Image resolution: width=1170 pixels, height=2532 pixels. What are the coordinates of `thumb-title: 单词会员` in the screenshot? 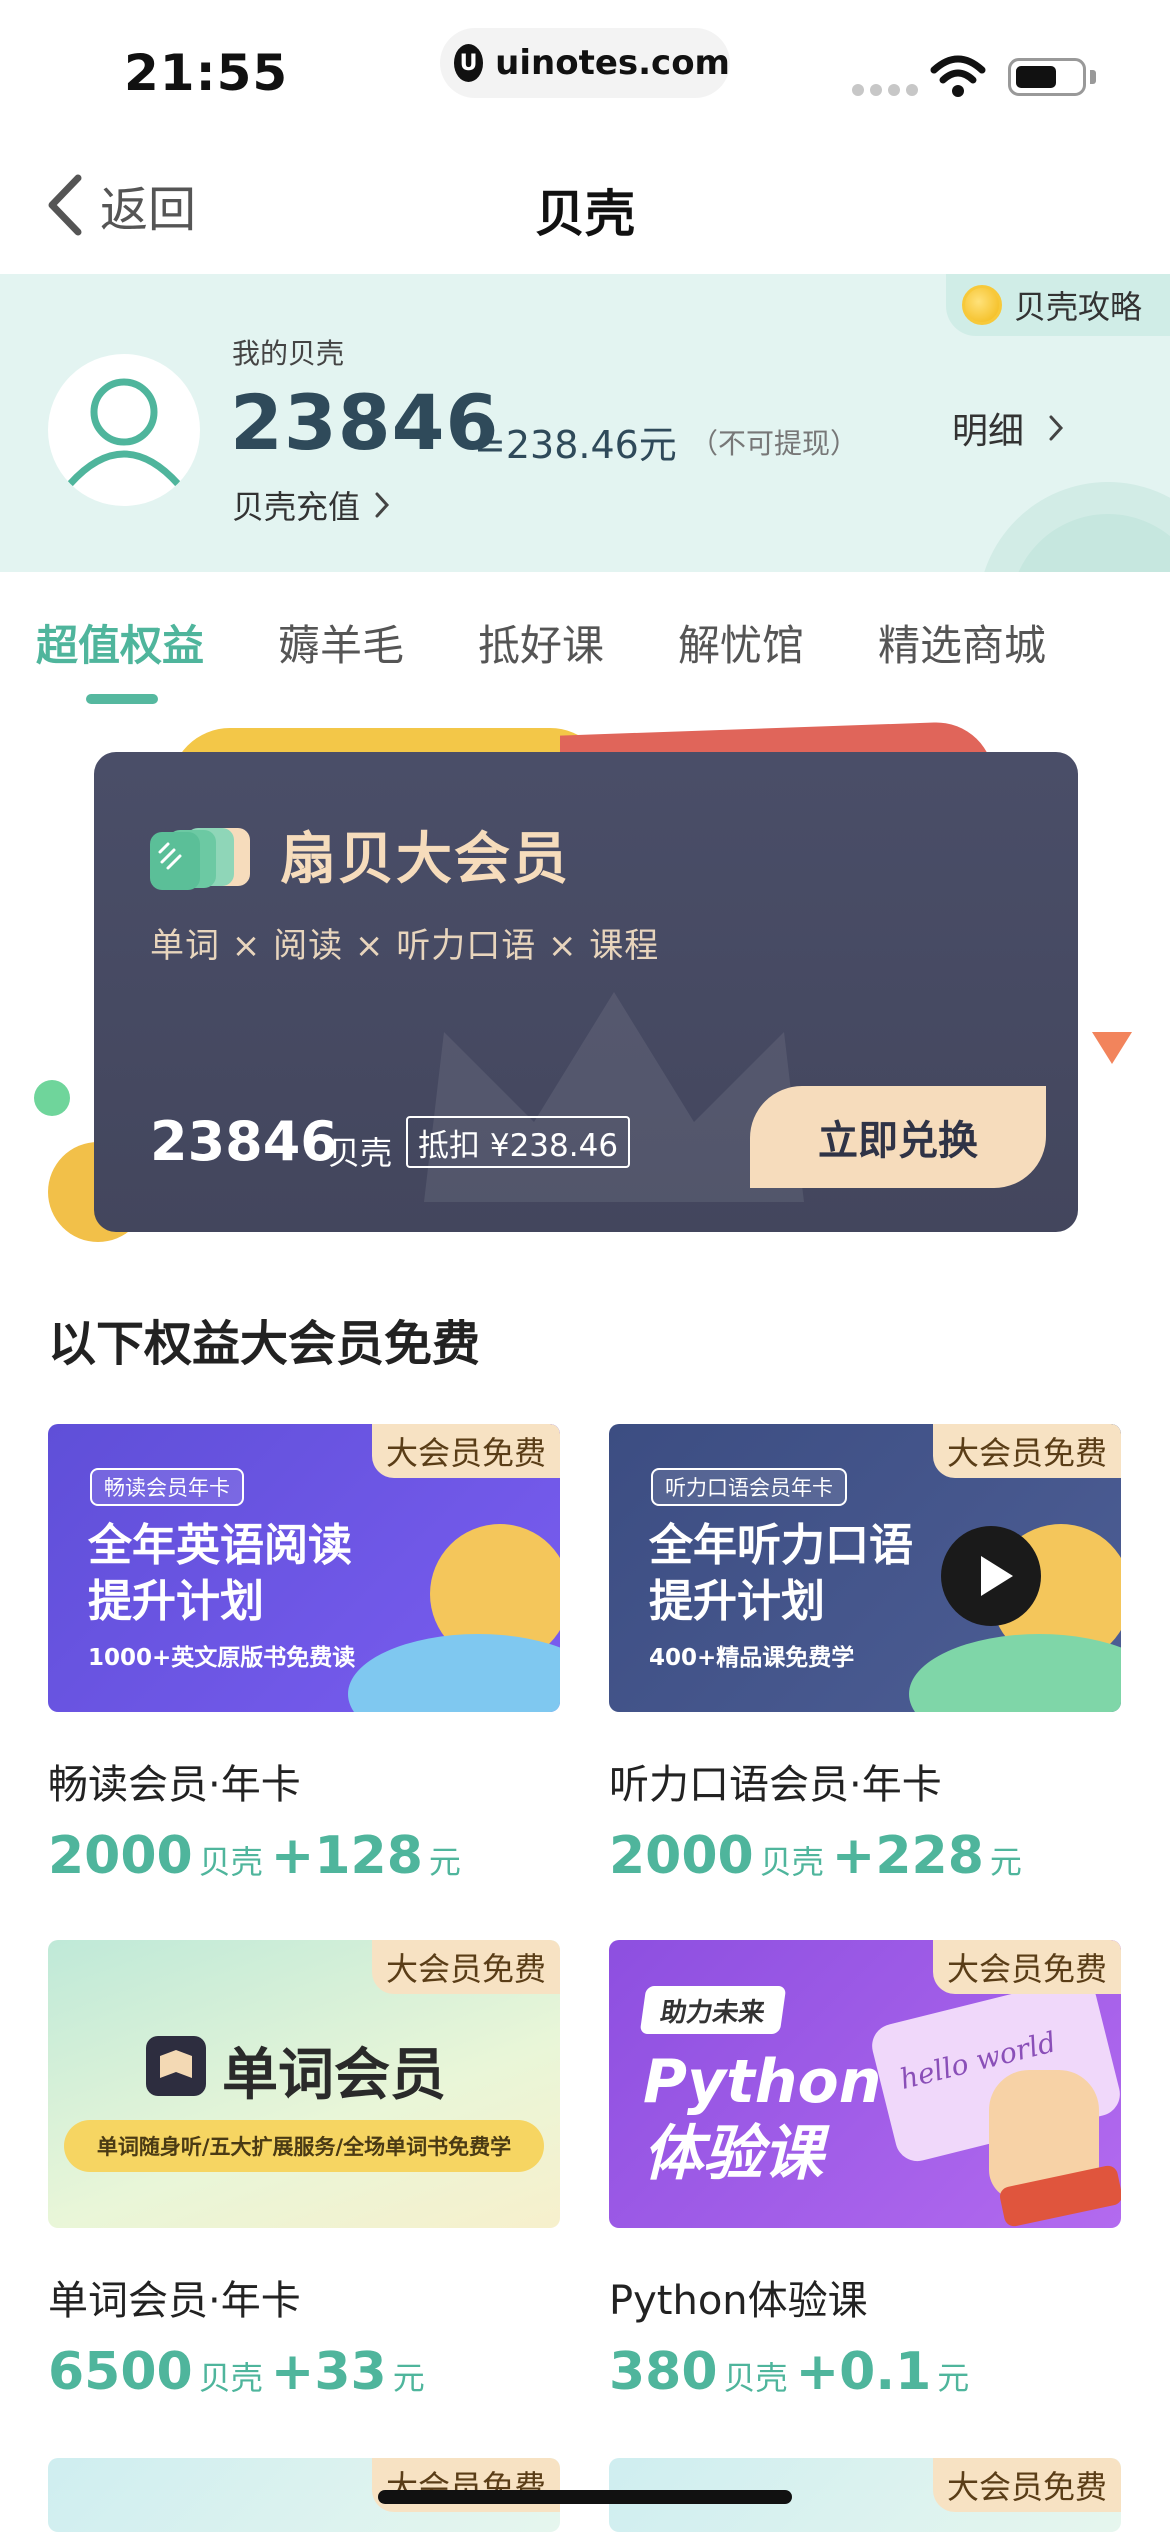 It's located at (334, 2075).